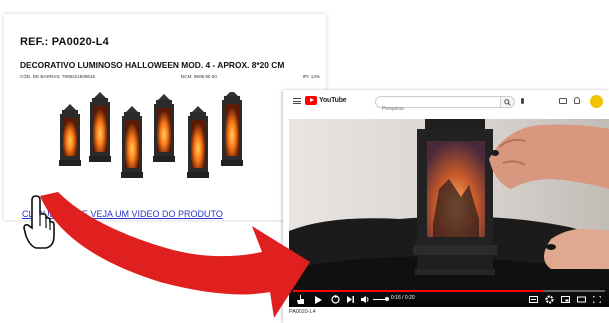  What do you see at coordinates (596, 101) in the screenshot?
I see `avatar` at bounding box center [596, 101].